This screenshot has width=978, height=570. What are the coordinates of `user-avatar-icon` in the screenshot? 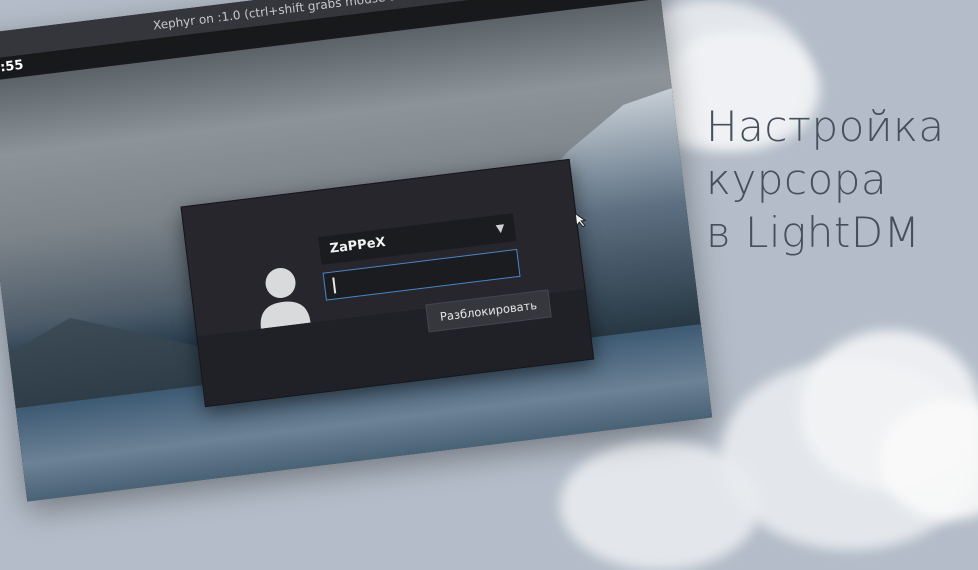 It's located at (285, 298).